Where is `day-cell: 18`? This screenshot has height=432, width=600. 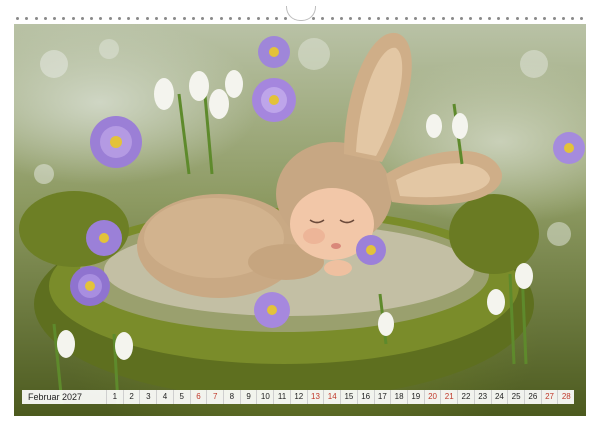
day-cell: 18 is located at coordinates (398, 397).